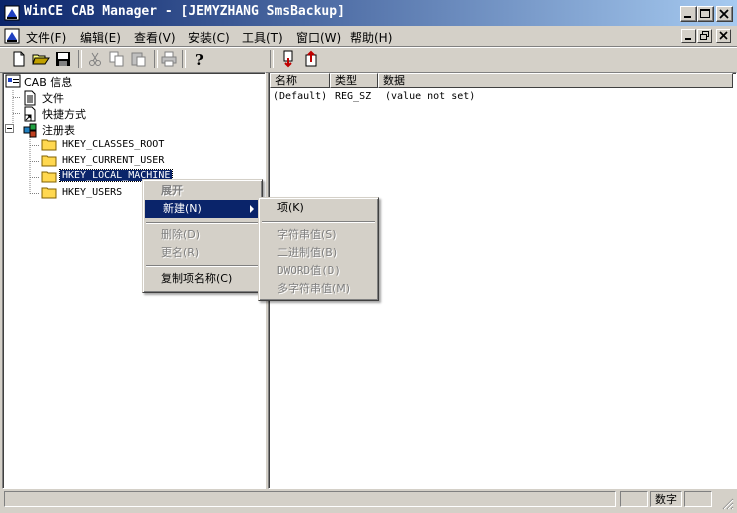 The height and width of the screenshot is (513, 737). I want to click on mdi-minimize-button, so click(688, 36).